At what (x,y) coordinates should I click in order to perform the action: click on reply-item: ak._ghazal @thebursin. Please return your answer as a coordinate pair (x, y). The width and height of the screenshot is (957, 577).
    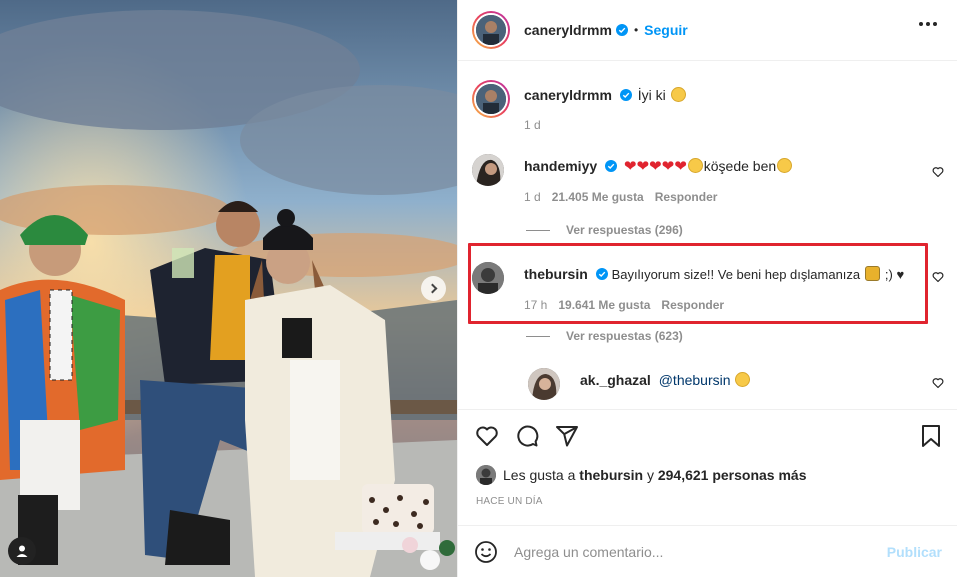
    Looking at the image, I should click on (639, 384).